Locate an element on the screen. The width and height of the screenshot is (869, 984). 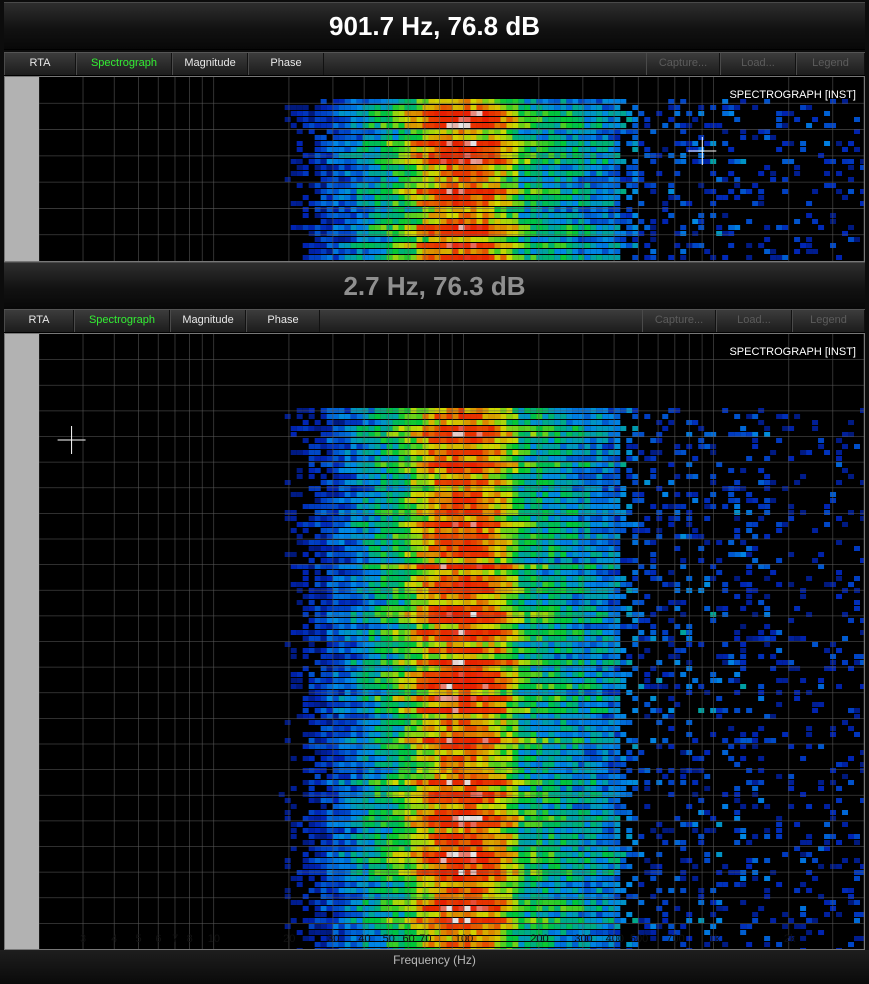
tab-spectrograph: Spectrograph is located at coordinates (124, 64).